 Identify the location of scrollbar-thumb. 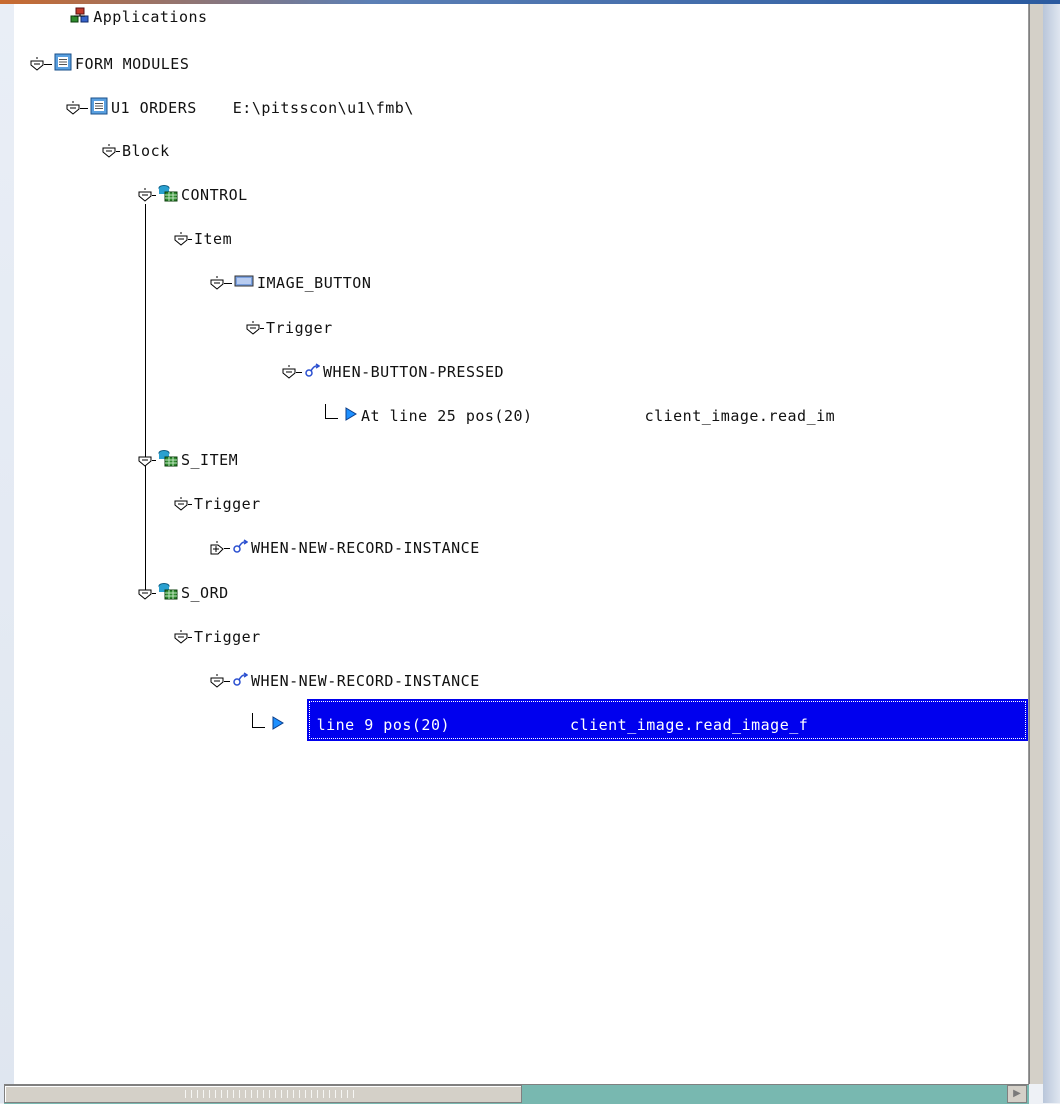
(263, 1094).